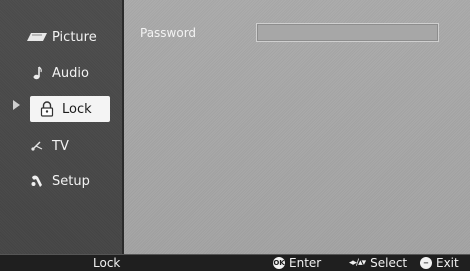 This screenshot has height=271, width=470. I want to click on setup-icon, so click(37, 181).